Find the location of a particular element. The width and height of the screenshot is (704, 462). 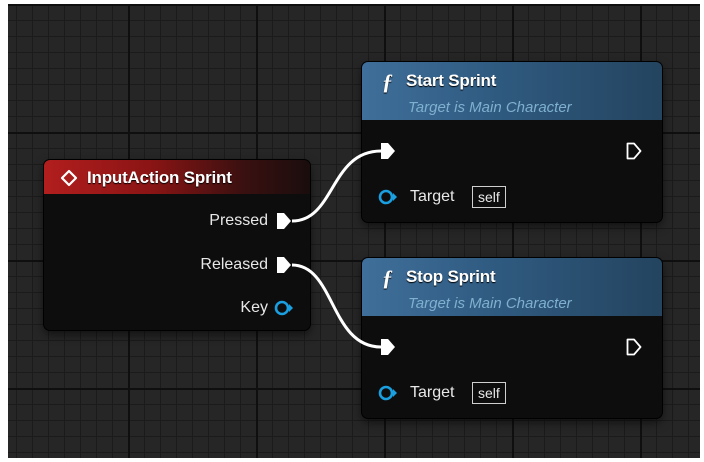

input-action-node-header: InputAction Sprint is located at coordinates (177, 177).